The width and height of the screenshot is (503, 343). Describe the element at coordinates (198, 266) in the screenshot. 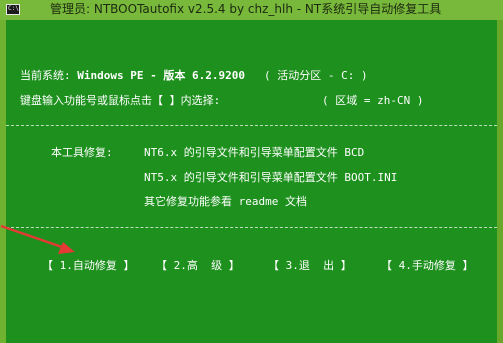

I see `advanced-button: 【 2.高 级 】` at that location.